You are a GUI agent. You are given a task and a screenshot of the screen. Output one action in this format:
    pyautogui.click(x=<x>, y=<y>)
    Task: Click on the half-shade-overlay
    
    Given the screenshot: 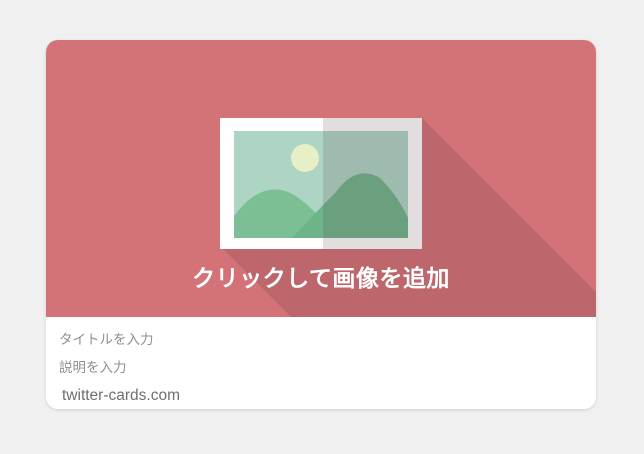 What is the action you would take?
    pyautogui.click(x=372, y=183)
    